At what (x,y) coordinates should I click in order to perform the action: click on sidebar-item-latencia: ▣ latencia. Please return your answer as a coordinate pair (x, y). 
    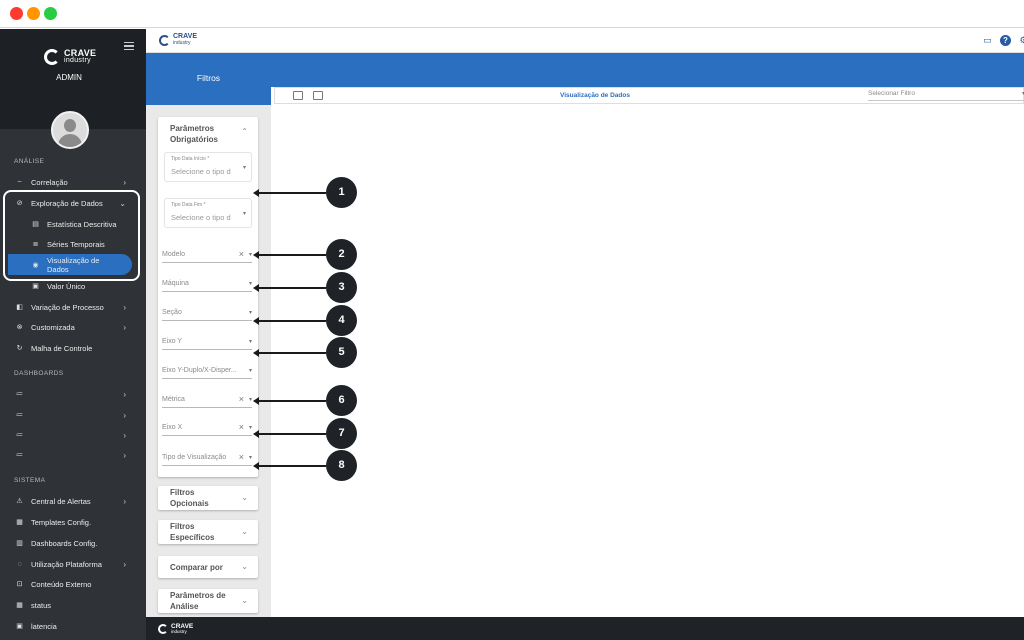
    Looking at the image, I should click on (73, 626).